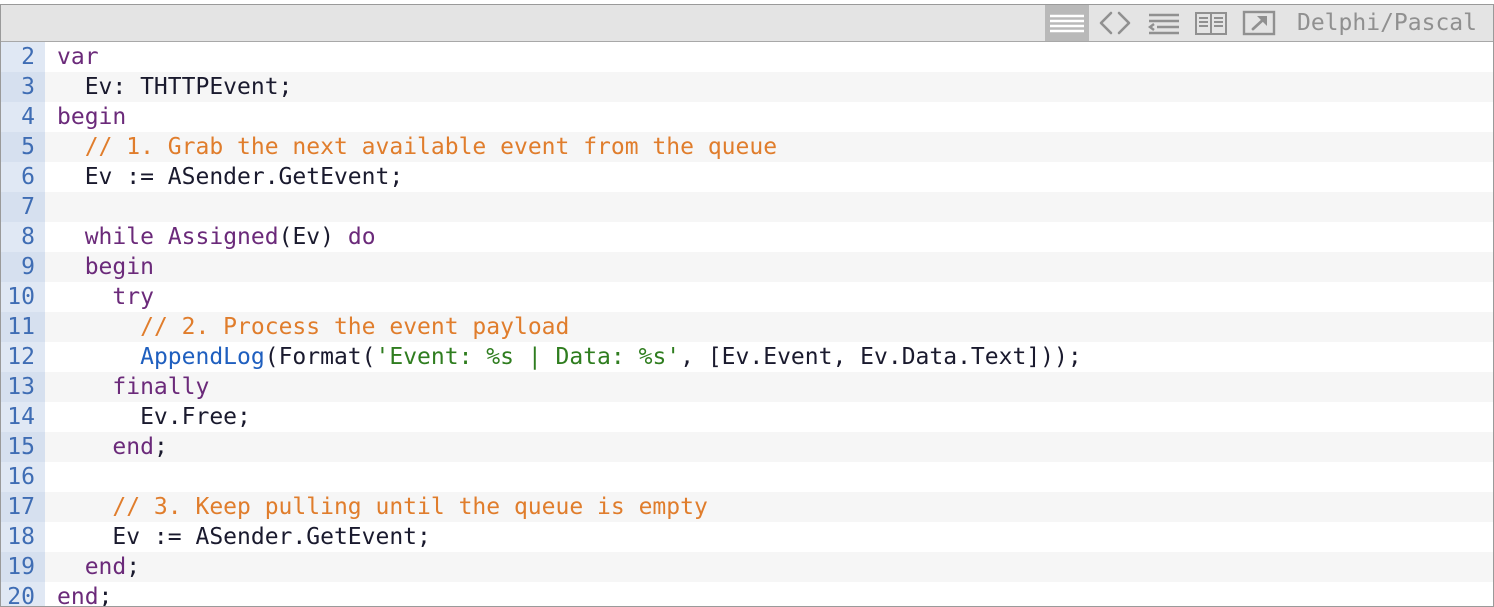 This screenshot has width=1494, height=607. What do you see at coordinates (1386, 23) in the screenshot?
I see `language-label: Delphi/Pascal` at bounding box center [1386, 23].